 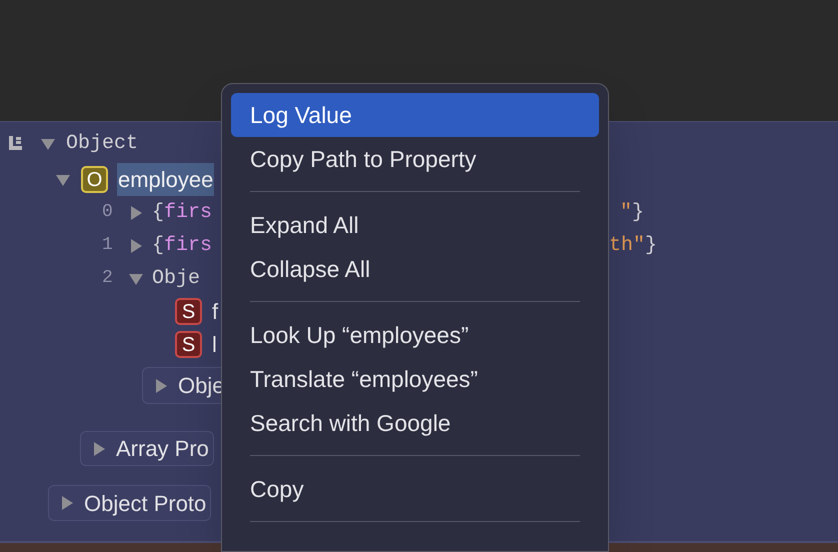 I want to click on menu-item: Translate “employees”, so click(x=415, y=379).